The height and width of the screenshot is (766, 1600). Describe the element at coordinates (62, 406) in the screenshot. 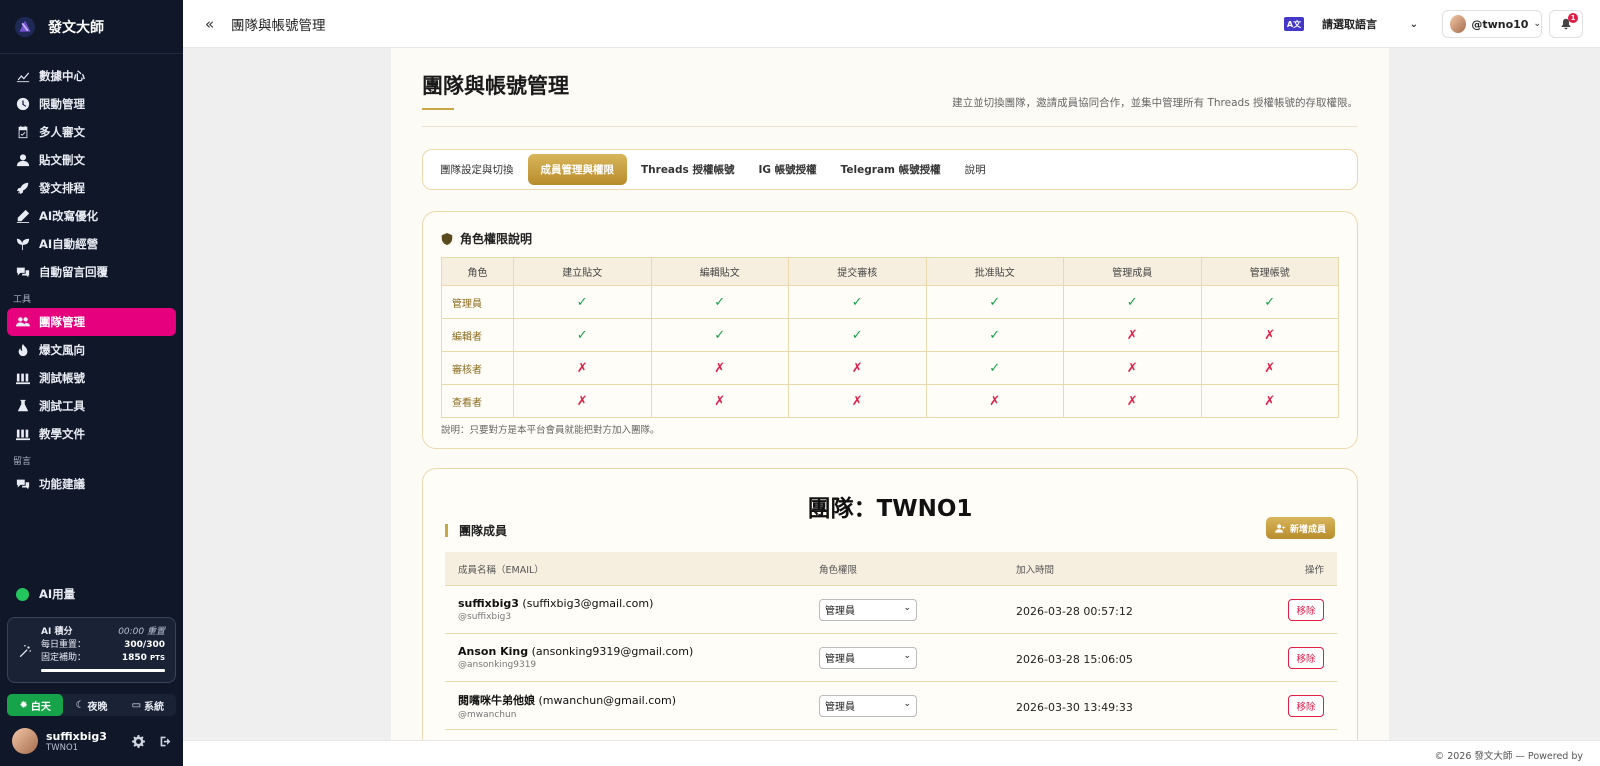

I see `sidebar-item-label: 測試工具` at that location.